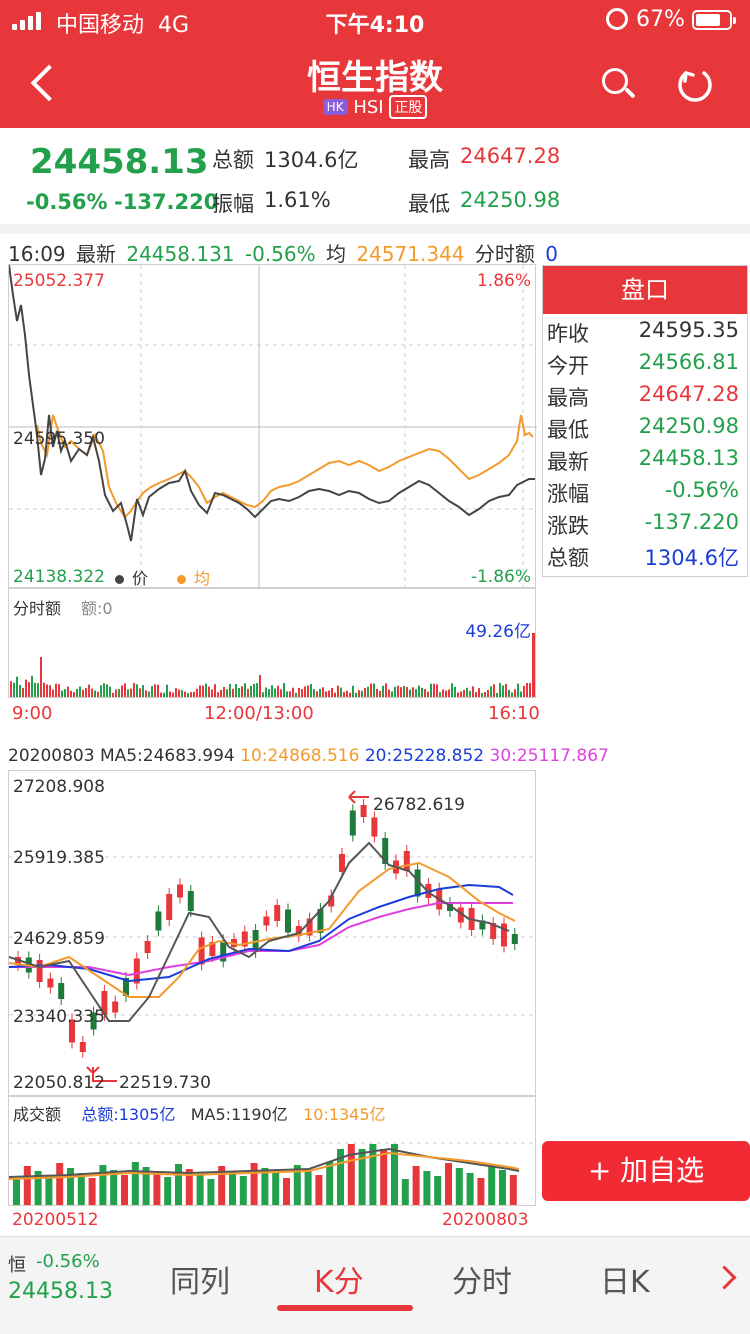  I want to click on order-book-row: 最高 24647.28, so click(645, 394).